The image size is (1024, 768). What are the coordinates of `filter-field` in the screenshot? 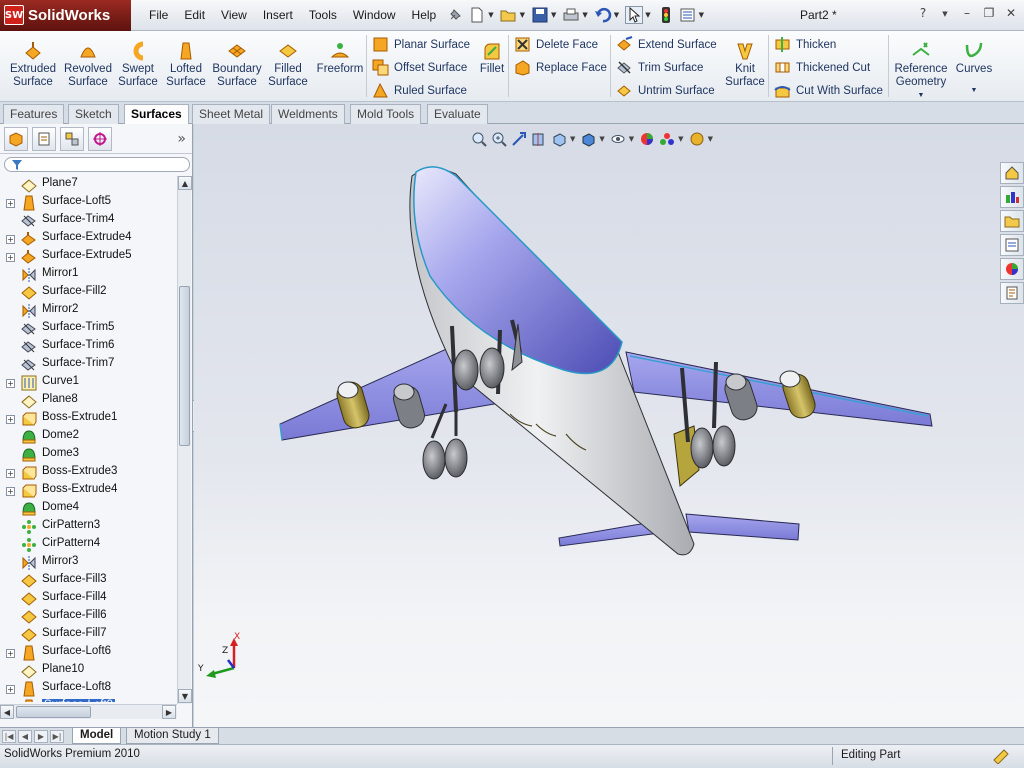 It's located at (97, 164).